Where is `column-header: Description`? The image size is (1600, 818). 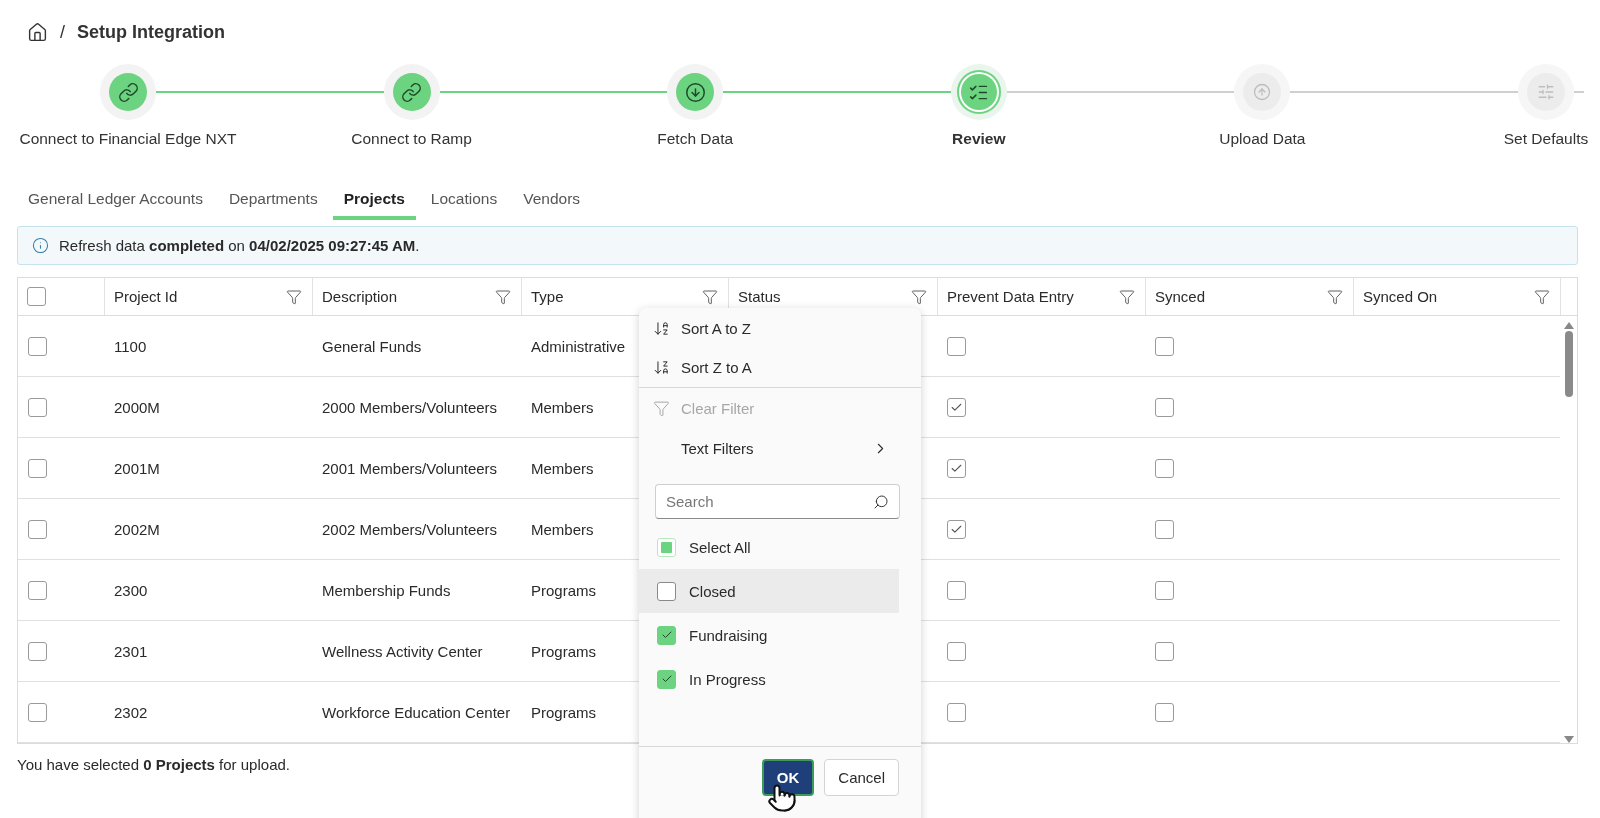 column-header: Description is located at coordinates (360, 296).